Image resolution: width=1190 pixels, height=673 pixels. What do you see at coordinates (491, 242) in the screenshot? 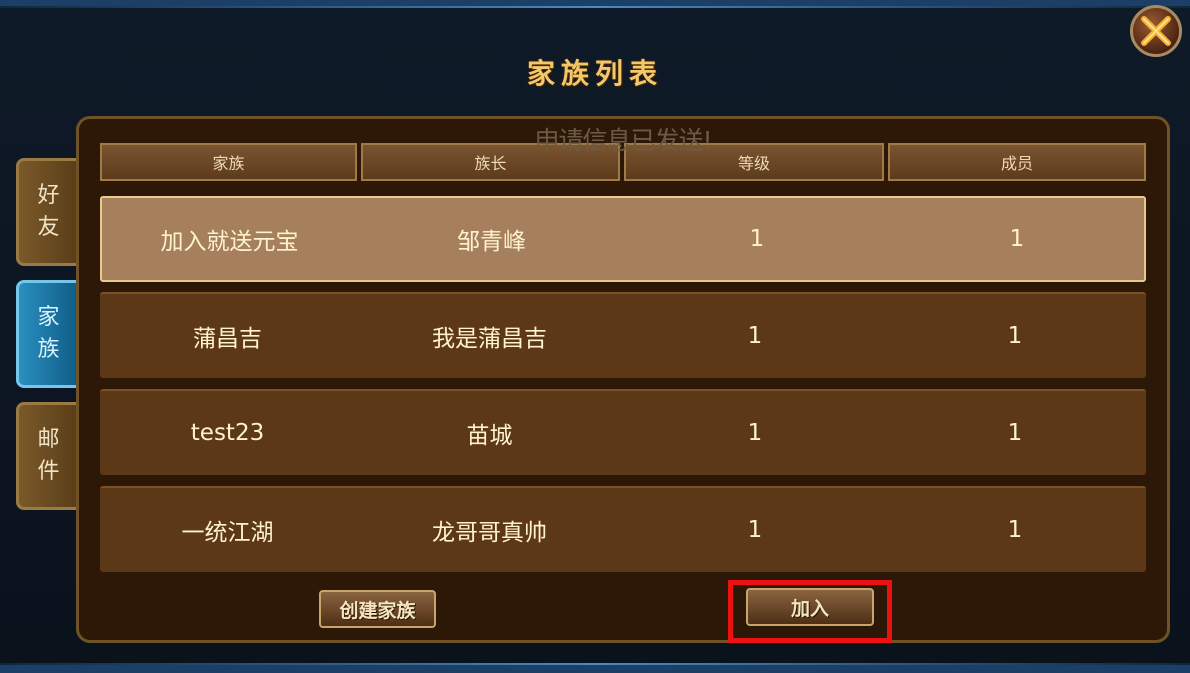
I see `cell-leader: 邹青峰` at bounding box center [491, 242].